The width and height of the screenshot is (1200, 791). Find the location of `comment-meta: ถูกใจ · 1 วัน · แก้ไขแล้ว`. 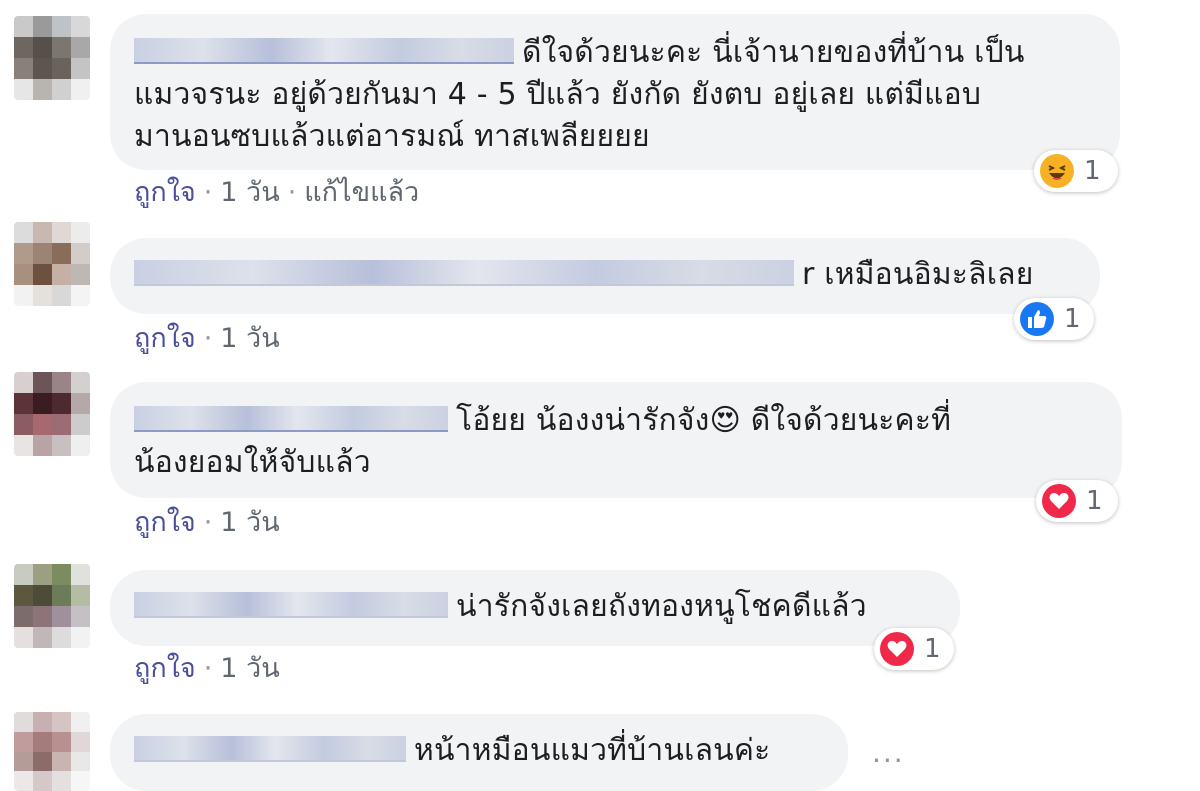

comment-meta: ถูกใจ · 1 วัน · แก้ไขแล้ว is located at coordinates (277, 192).